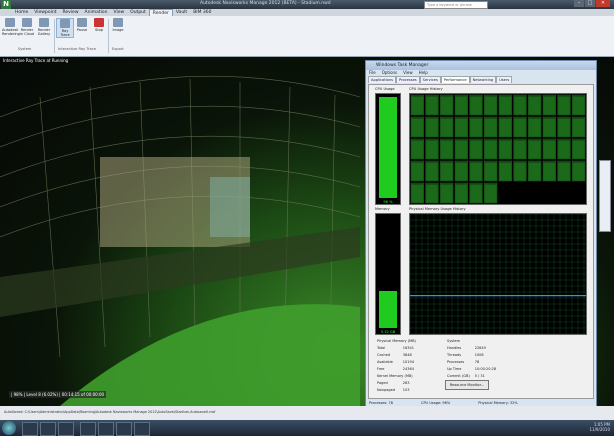  I want to click on cpu-usage-gauge: 96 %, so click(388, 149).